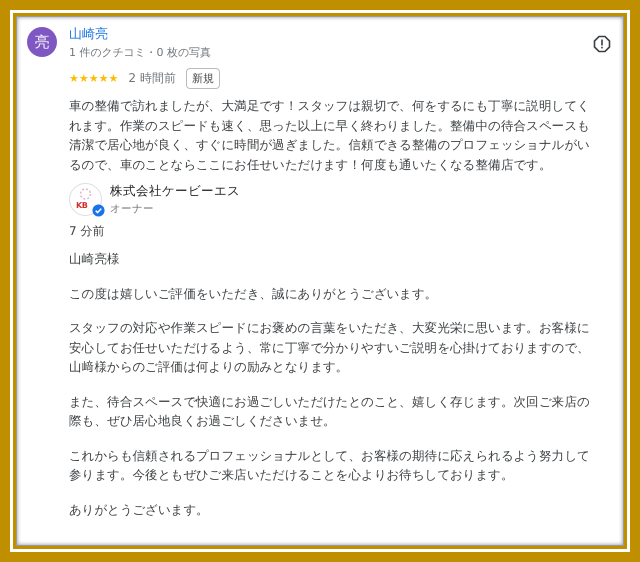  What do you see at coordinates (330, 347) in the screenshot?
I see `reply-paragraph: スタッフの対応や作業スピードにお褒めの言葉をいただき、大変光栄に思います。お客様に安心してお任せいただけるよう、常に丁寧で分かりやすいご説明を心掛けておりますので、山﨑様からのご評価は何よりの励みとなります。` at bounding box center [330, 347].